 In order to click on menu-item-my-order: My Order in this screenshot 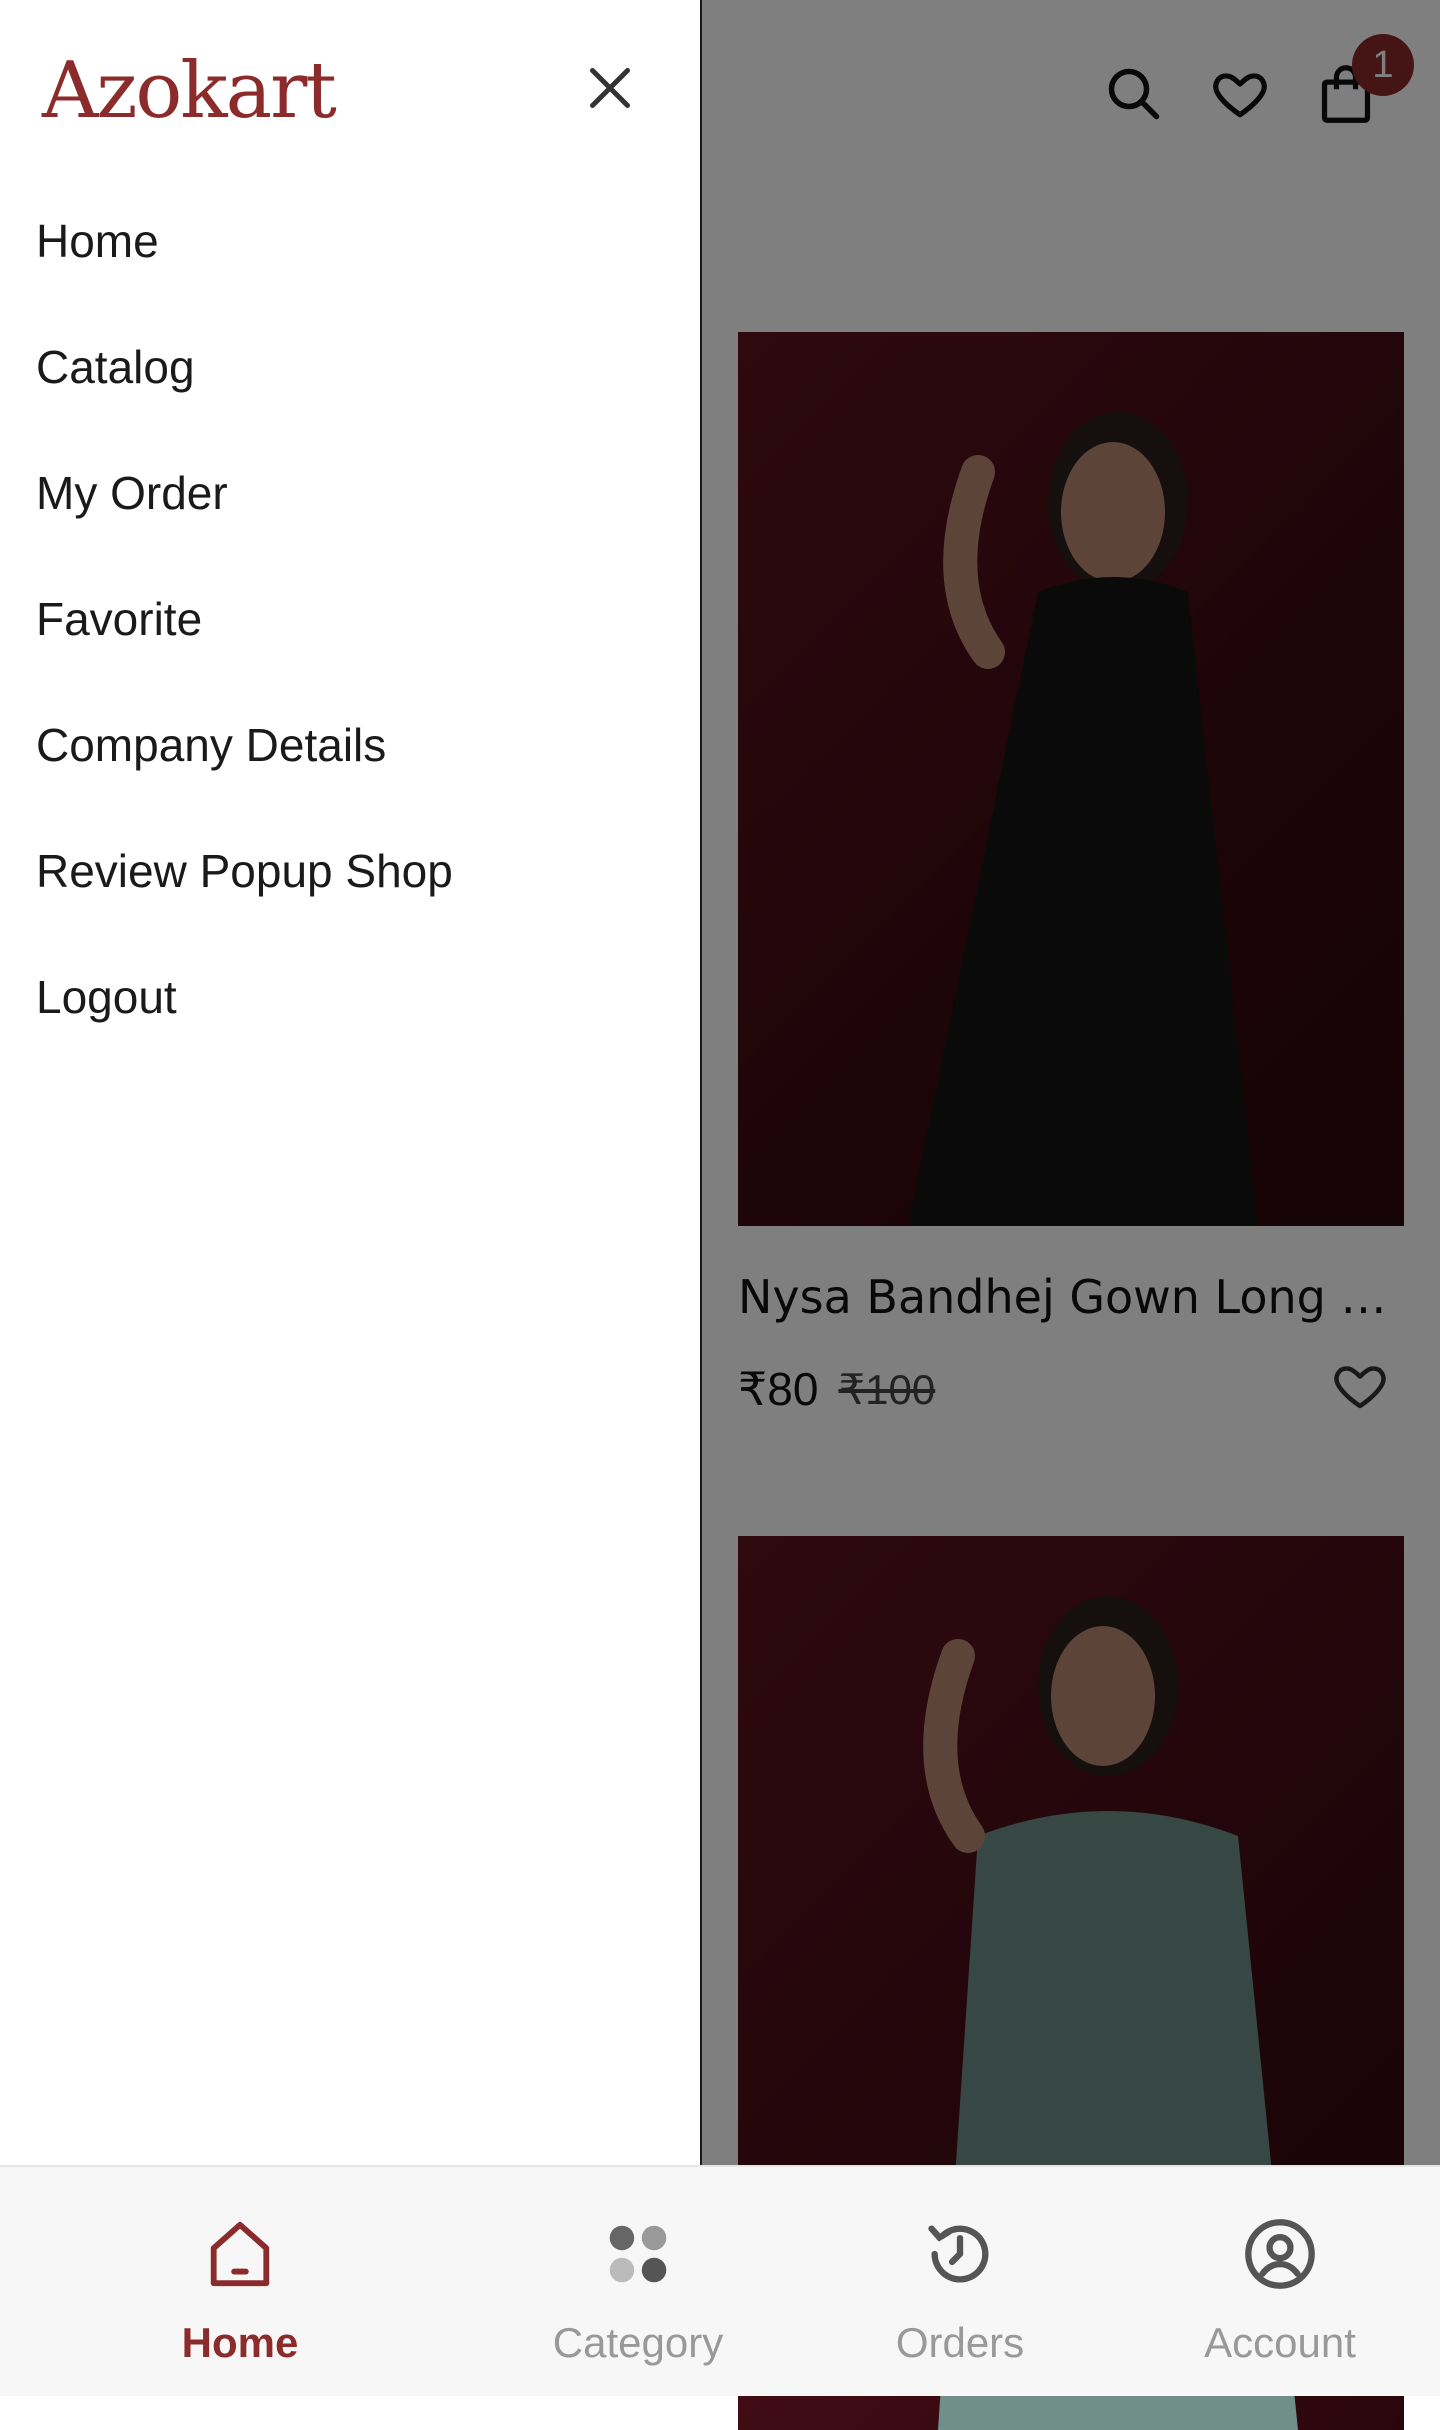, I will do `click(244, 520)`.